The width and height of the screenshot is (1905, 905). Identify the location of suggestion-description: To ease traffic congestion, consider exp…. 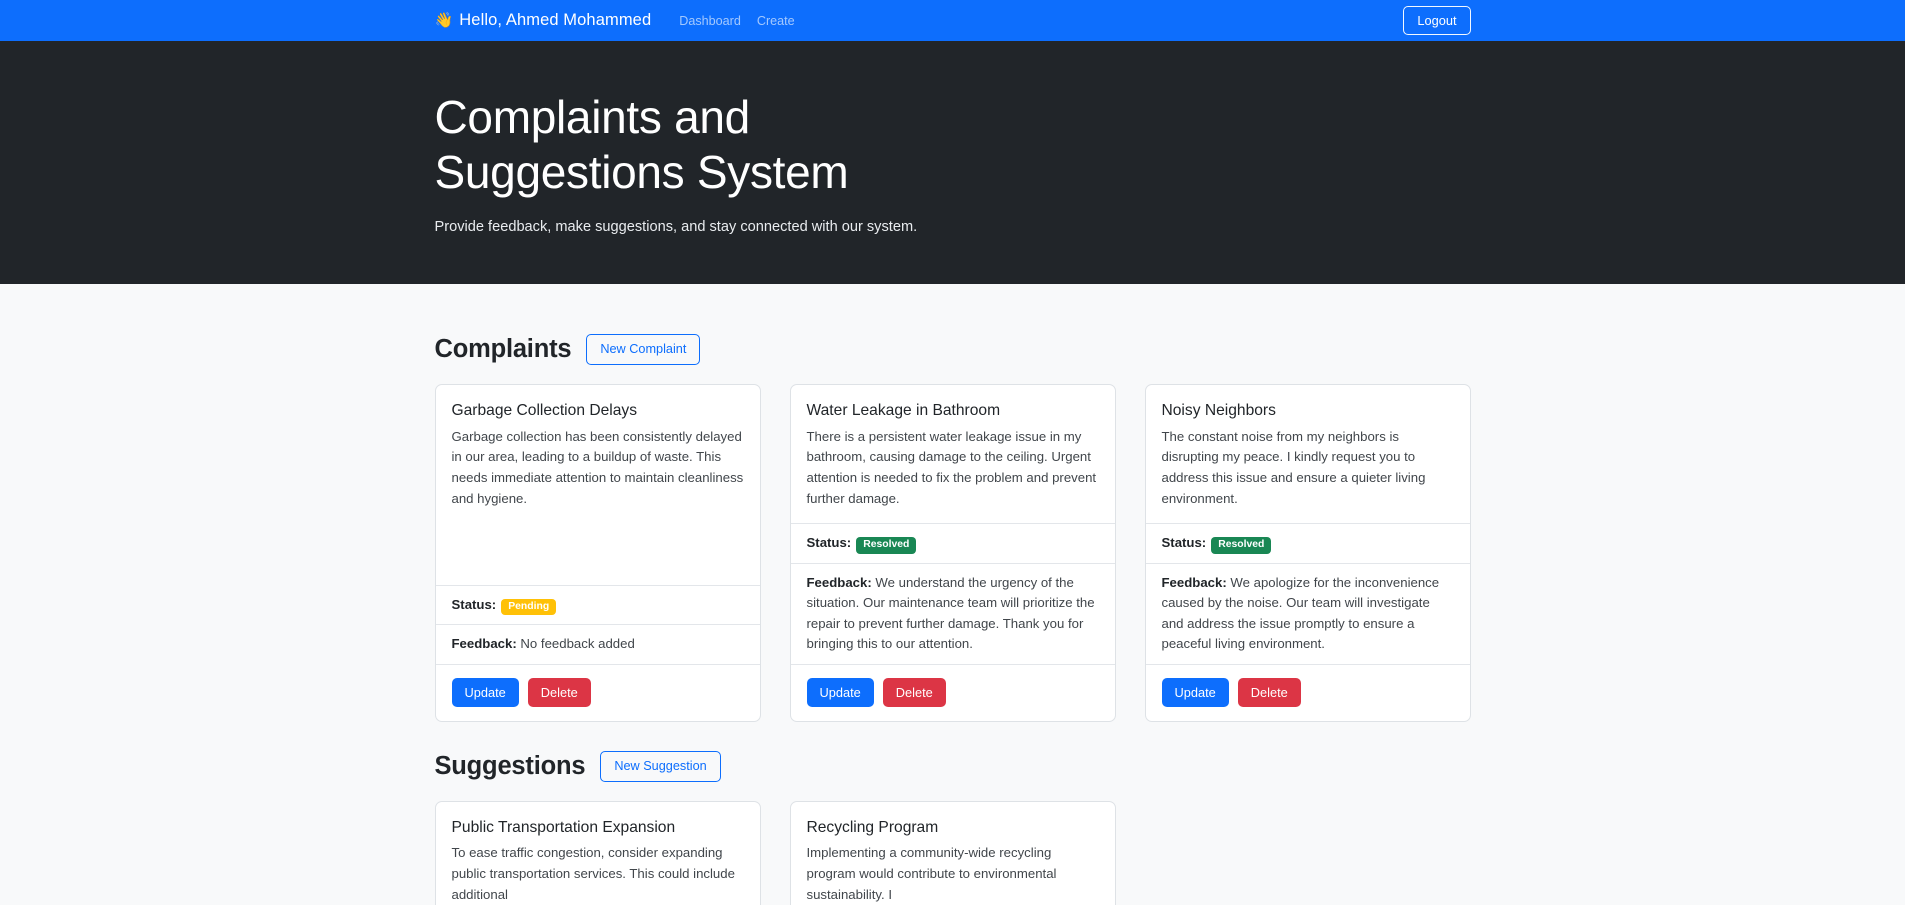
(593, 873).